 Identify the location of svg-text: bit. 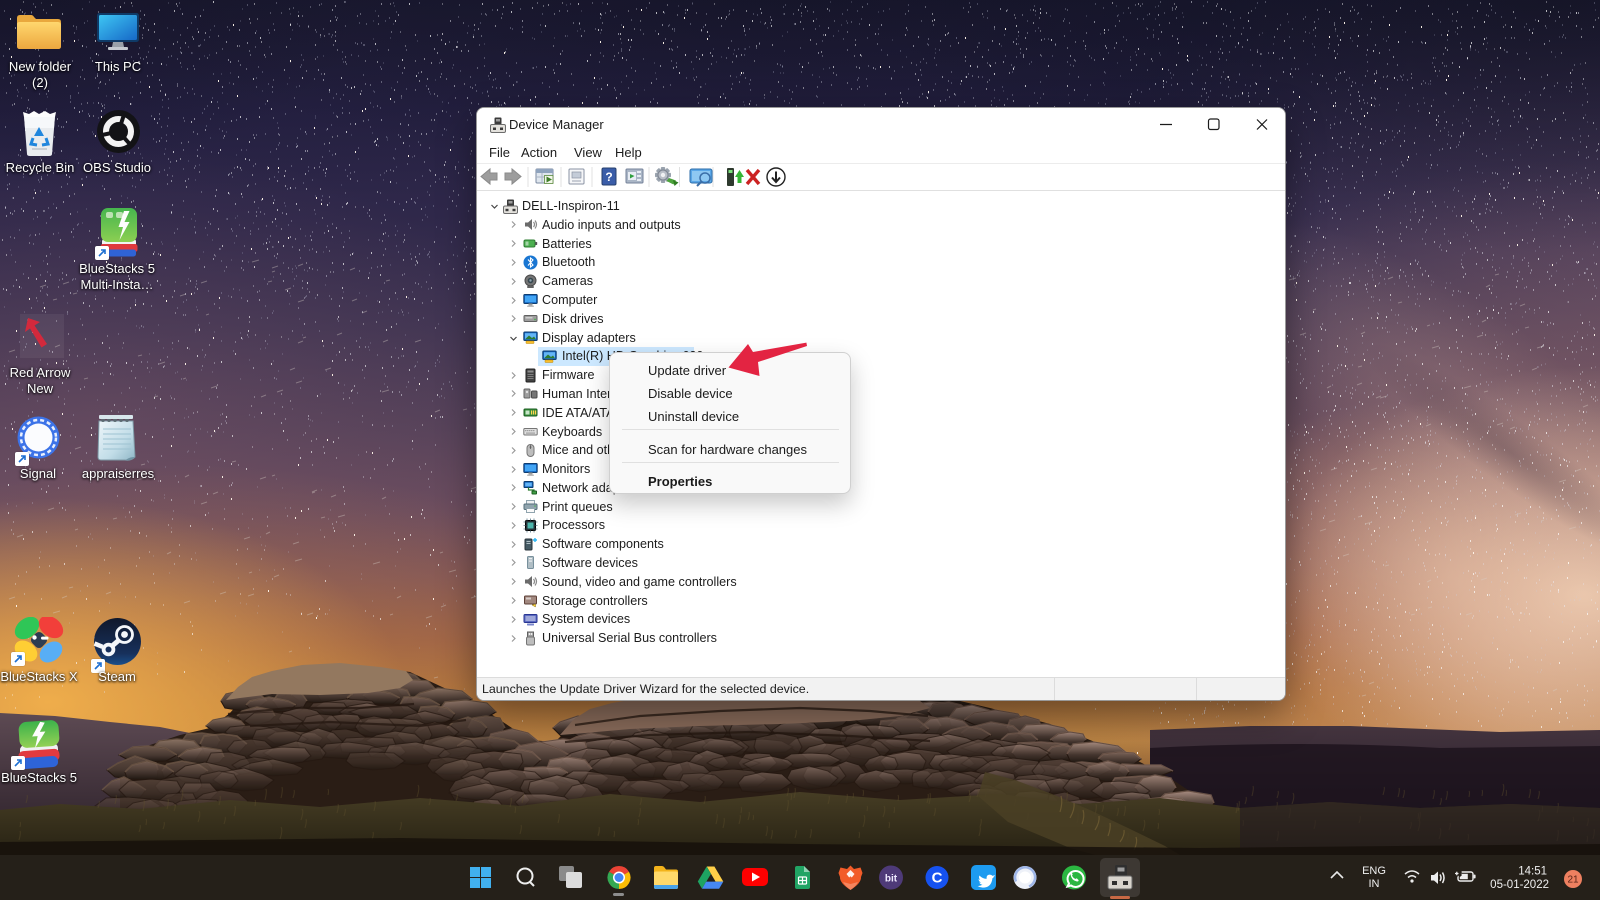
(891, 879).